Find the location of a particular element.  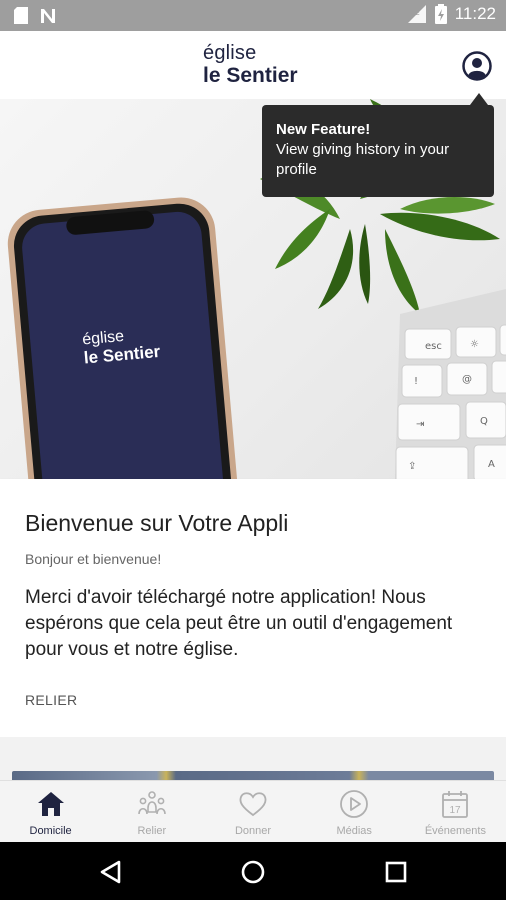

nav-label: Relier is located at coordinates (152, 831).